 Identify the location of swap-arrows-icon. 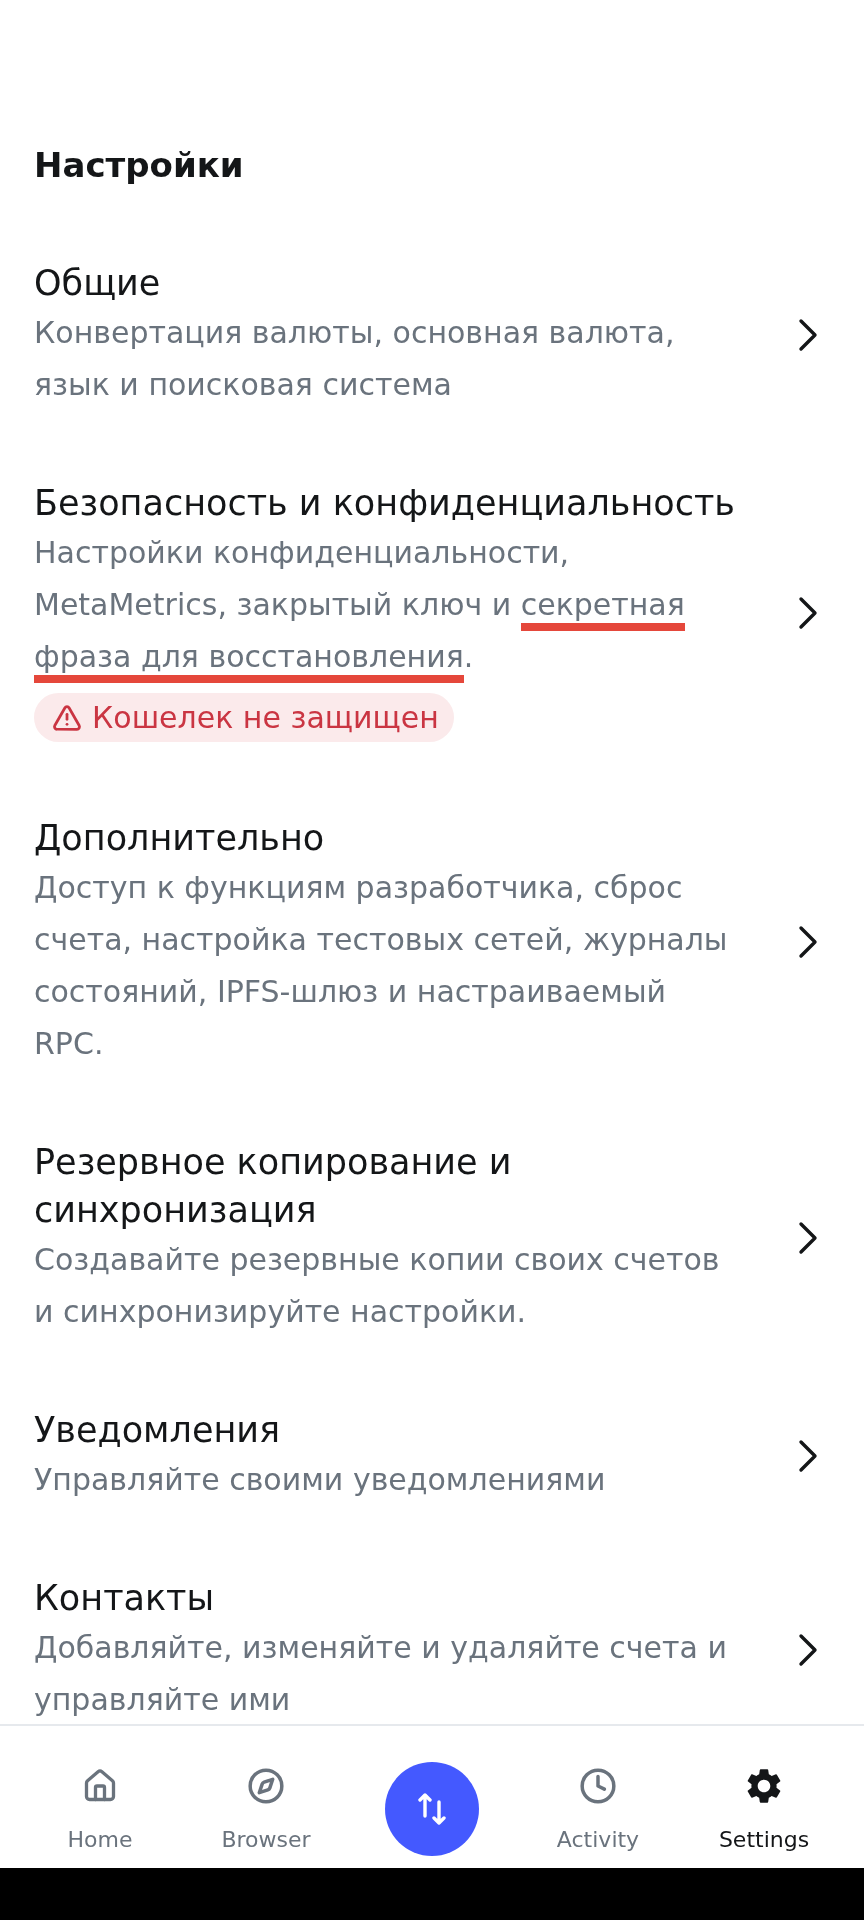
(432, 1809).